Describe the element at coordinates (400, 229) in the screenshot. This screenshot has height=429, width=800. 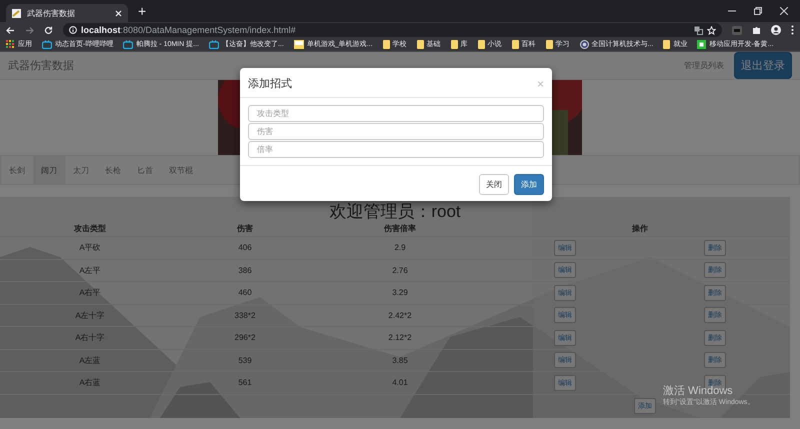
I see `column-header: 伤害倍率` at that location.